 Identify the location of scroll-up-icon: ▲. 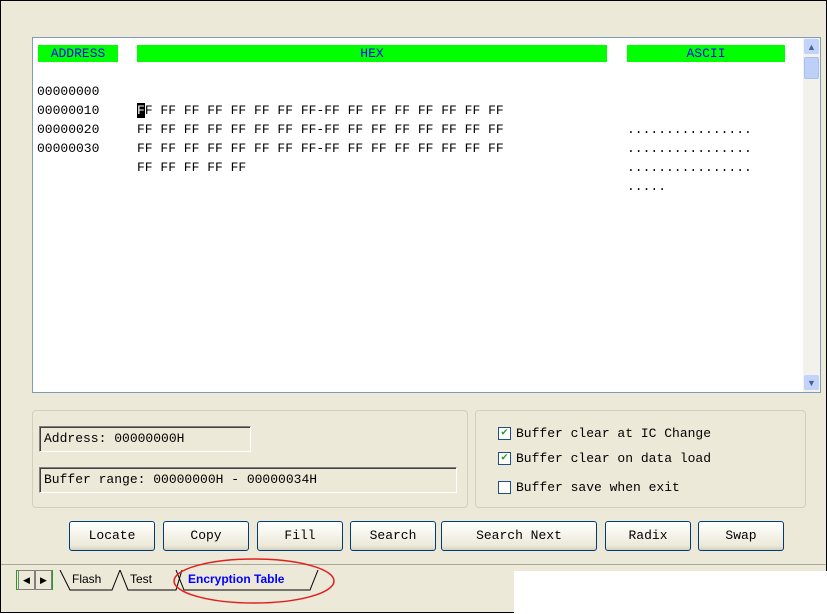
(811, 46).